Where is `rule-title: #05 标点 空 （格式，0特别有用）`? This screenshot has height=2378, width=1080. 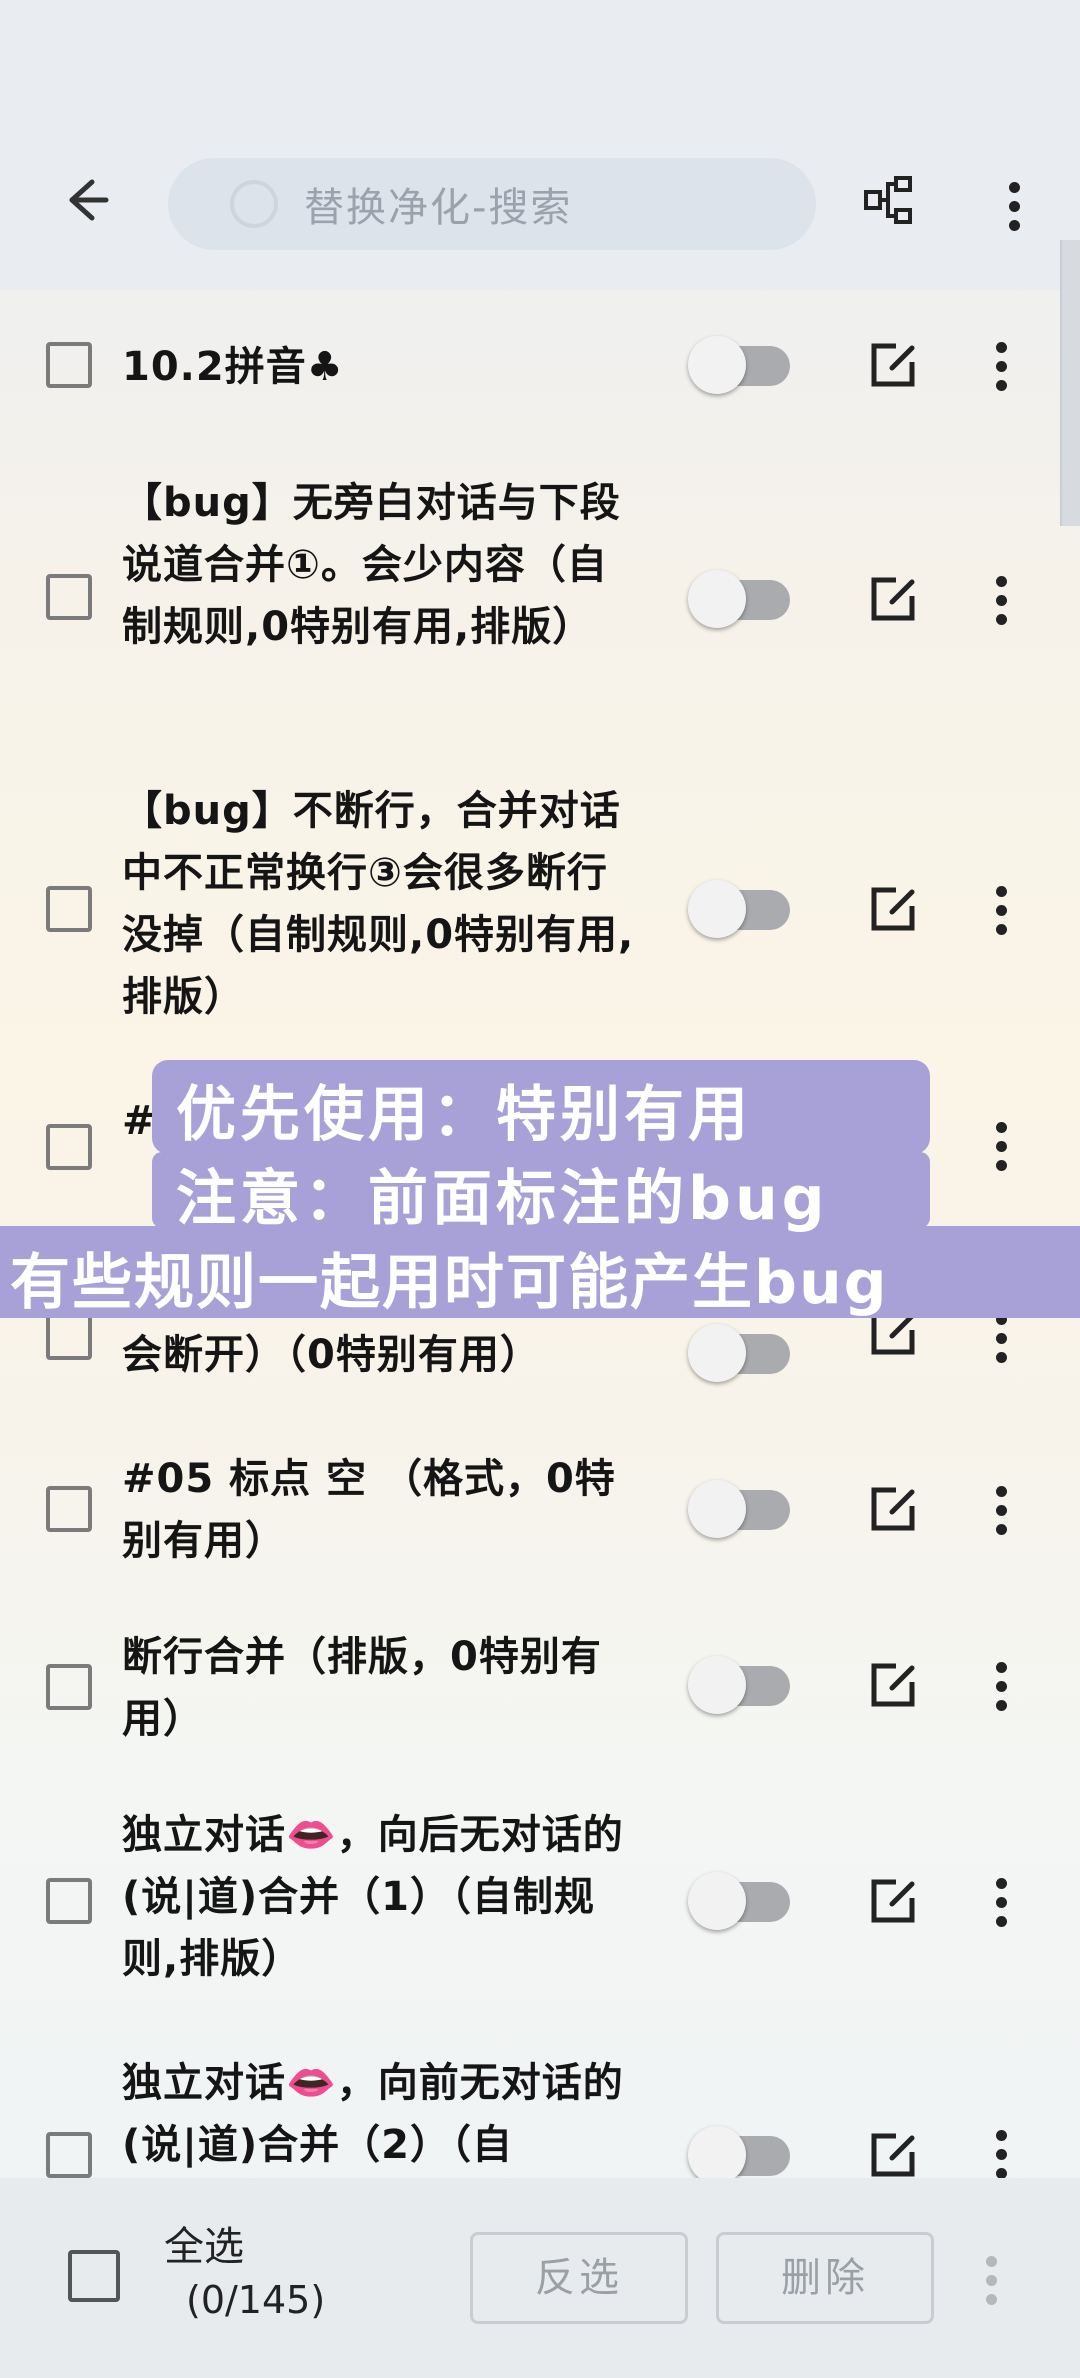 rule-title: #05 标点 空 （格式，0特别有用） is located at coordinates (369, 1510).